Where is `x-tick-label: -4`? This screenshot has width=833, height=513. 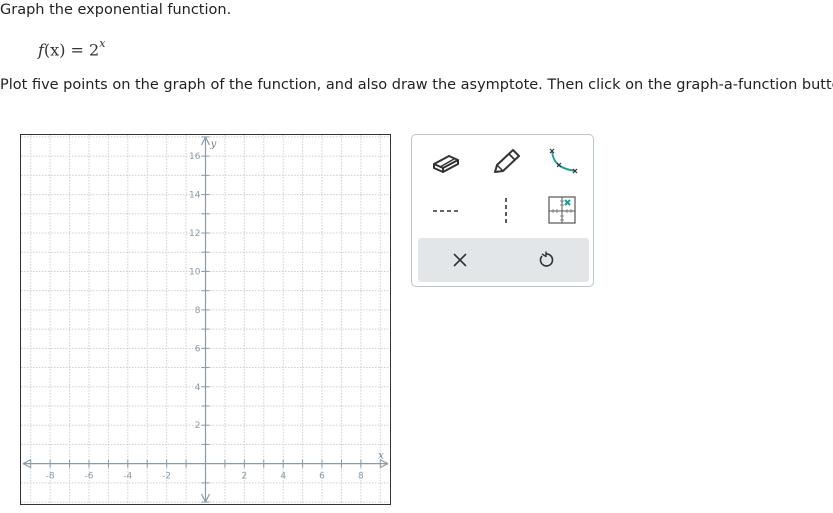 x-tick-label: -4 is located at coordinates (127, 477).